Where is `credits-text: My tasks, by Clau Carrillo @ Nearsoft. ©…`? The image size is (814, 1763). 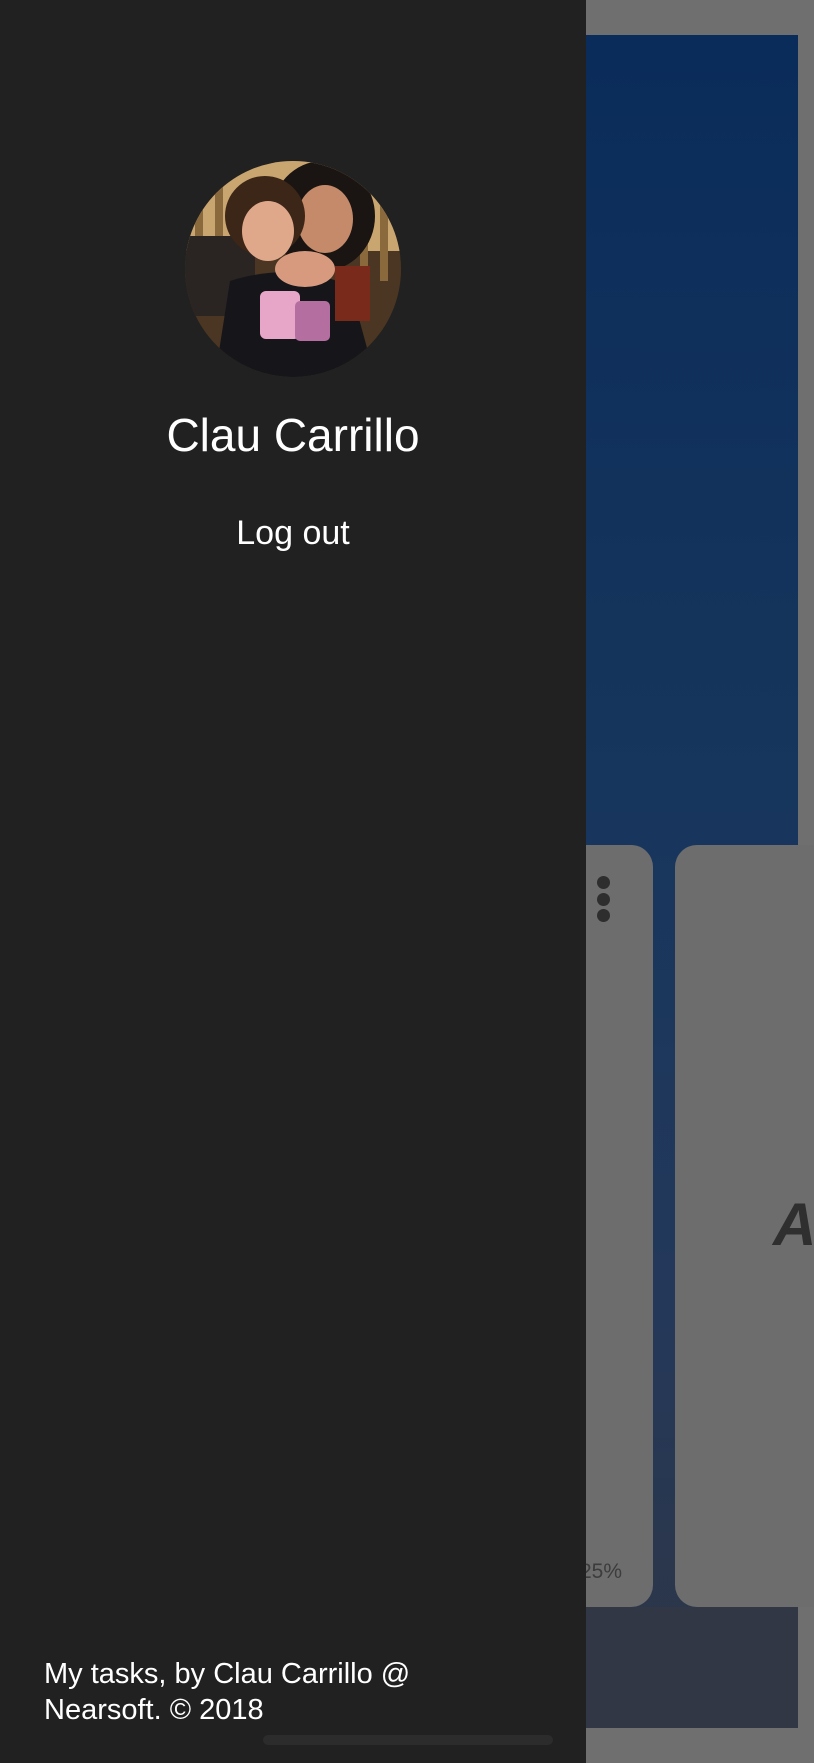 credits-text: My tasks, by Clau Carrillo @ Nearsoft. ©… is located at coordinates (294, 1692).